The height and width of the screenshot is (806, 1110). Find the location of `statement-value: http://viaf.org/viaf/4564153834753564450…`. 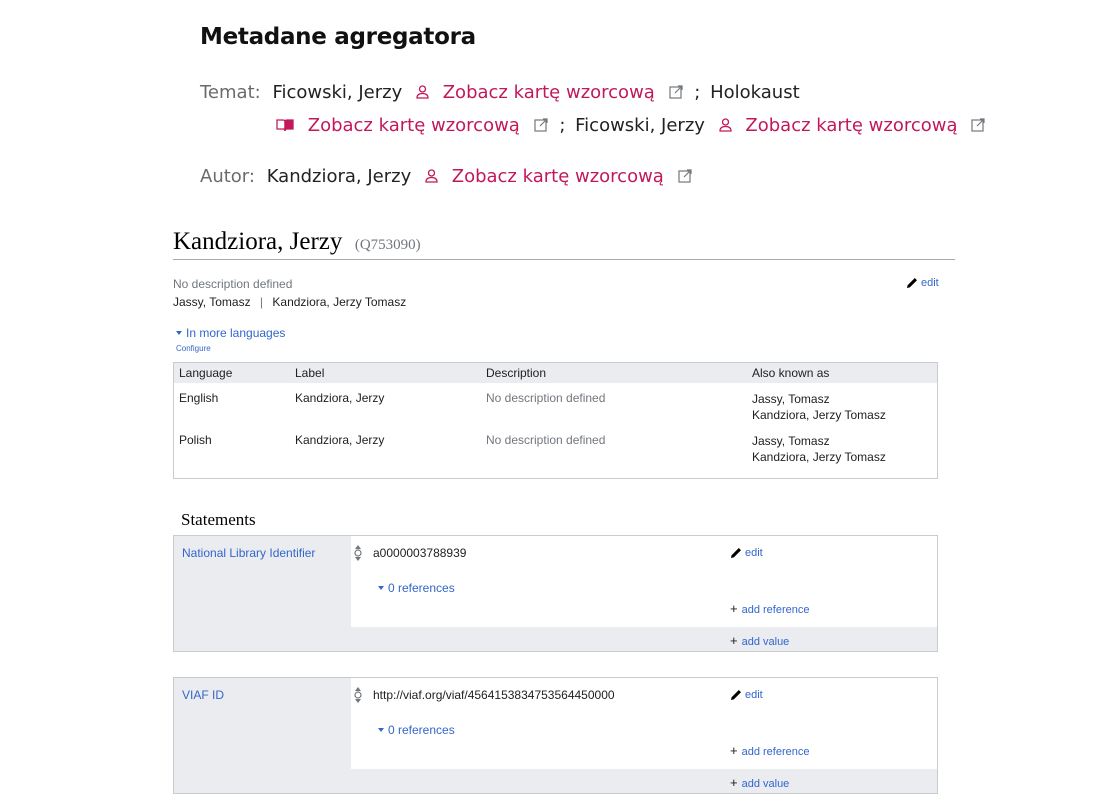

statement-value: http://viaf.org/viaf/4564153834753564450… is located at coordinates (494, 695).